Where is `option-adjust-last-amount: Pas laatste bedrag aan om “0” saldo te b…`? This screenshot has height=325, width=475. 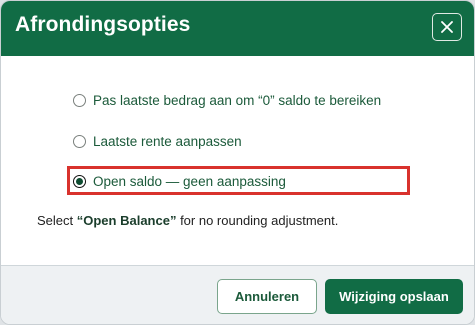
option-adjust-last-amount: Pas laatste bedrag aan om “0” saldo te b… is located at coordinates (227, 100).